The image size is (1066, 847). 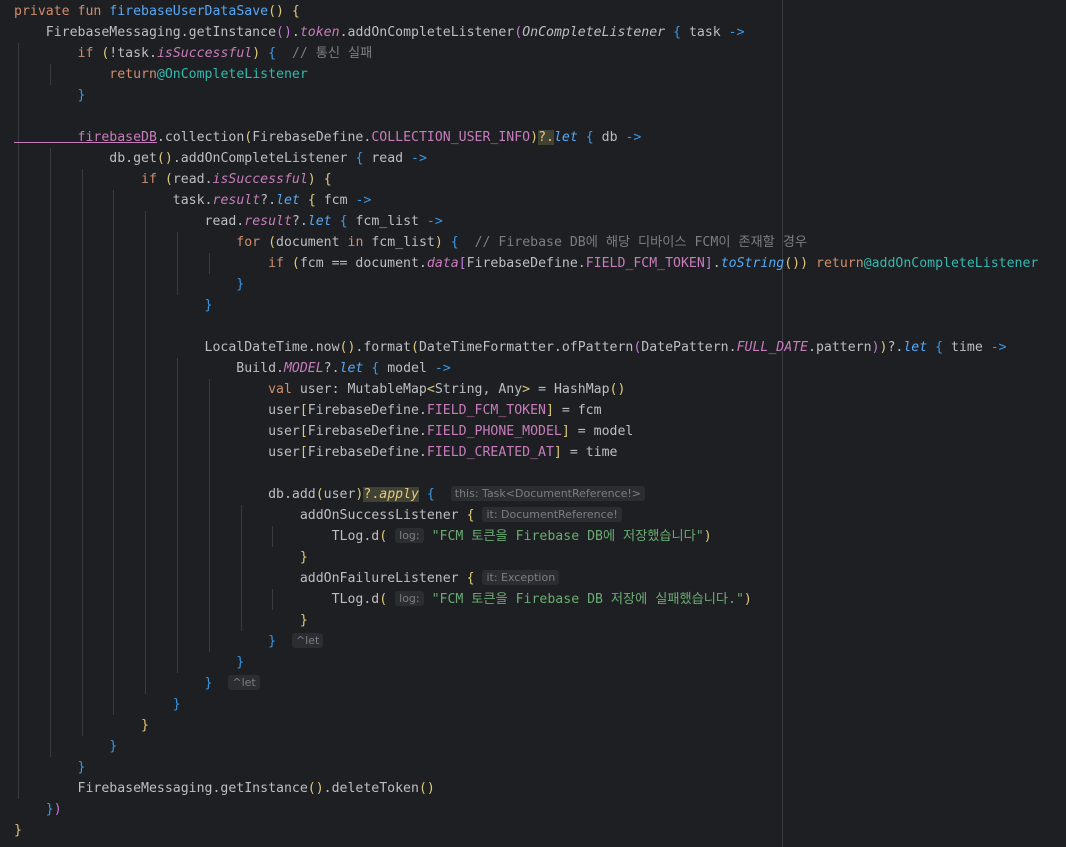 What do you see at coordinates (157, 389) in the screenshot?
I see `code-token: val` at bounding box center [157, 389].